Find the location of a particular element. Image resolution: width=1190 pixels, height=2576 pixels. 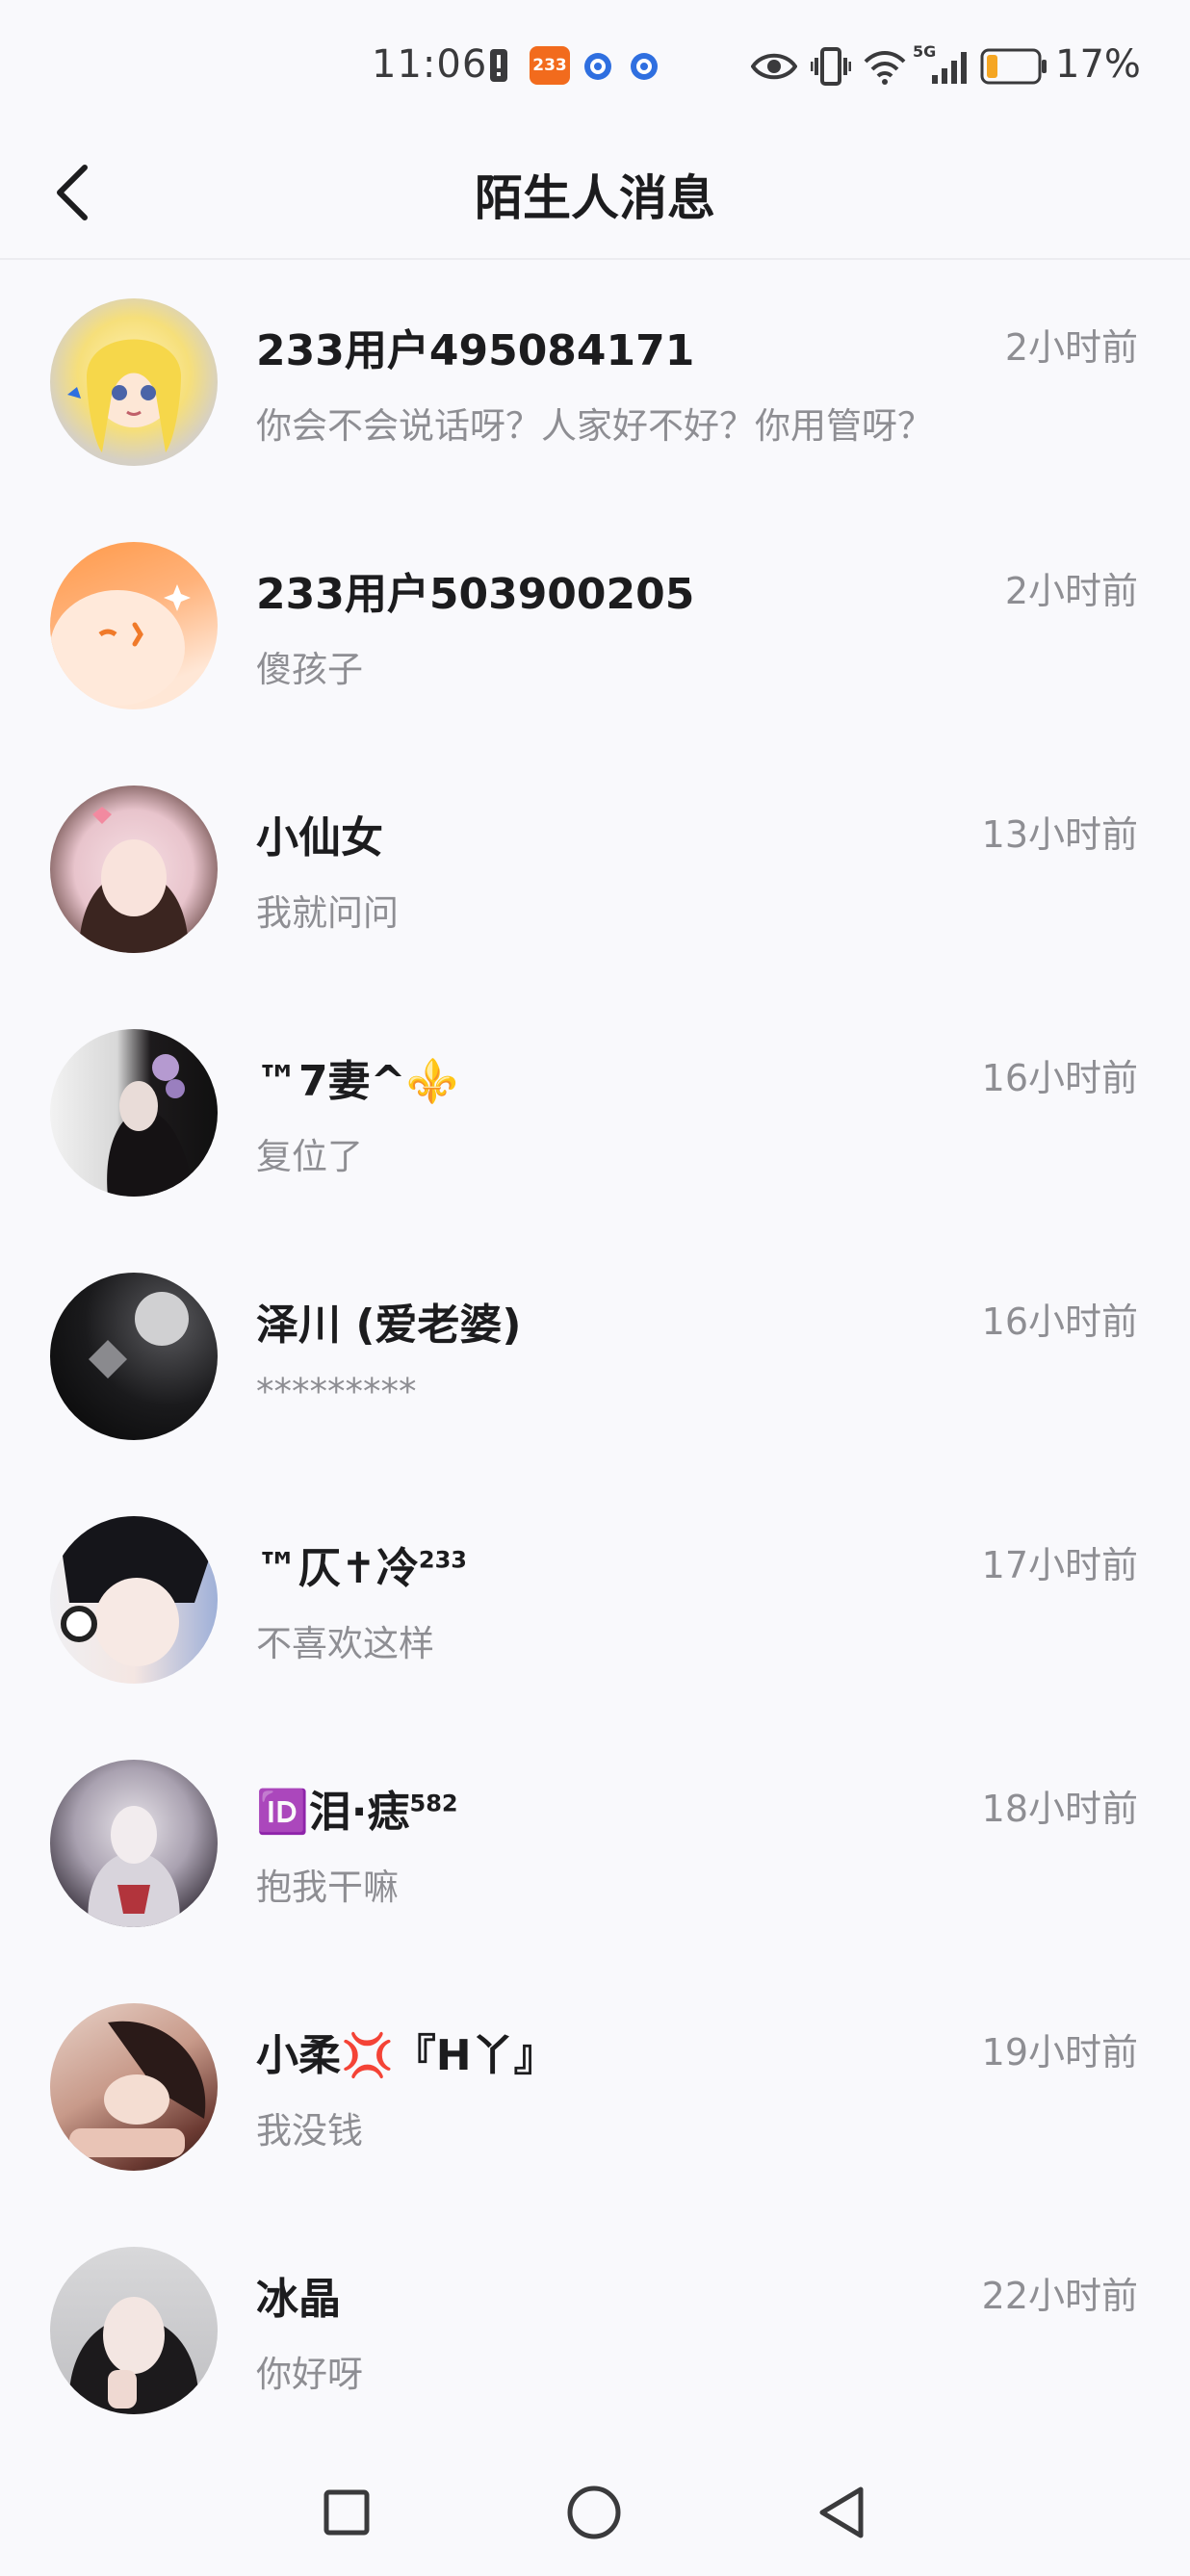

message-preview: 不喜欢这样 is located at coordinates (345, 1643).